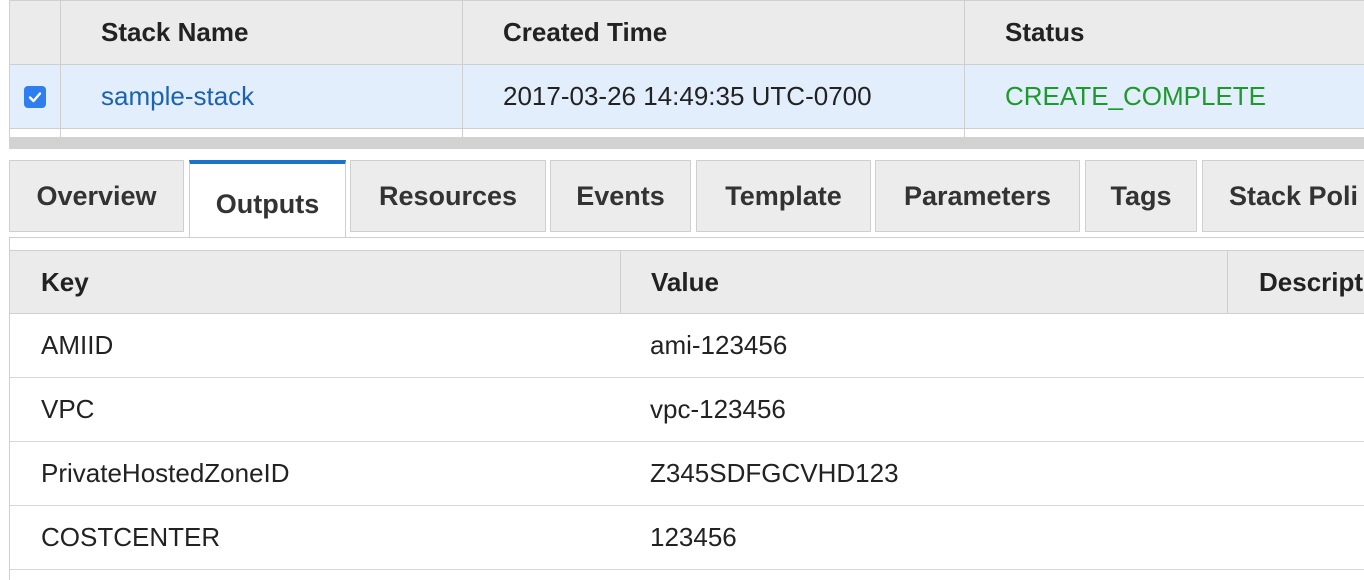  What do you see at coordinates (1283, 196) in the screenshot?
I see `tab-stack-policy: Stack Poli` at bounding box center [1283, 196].